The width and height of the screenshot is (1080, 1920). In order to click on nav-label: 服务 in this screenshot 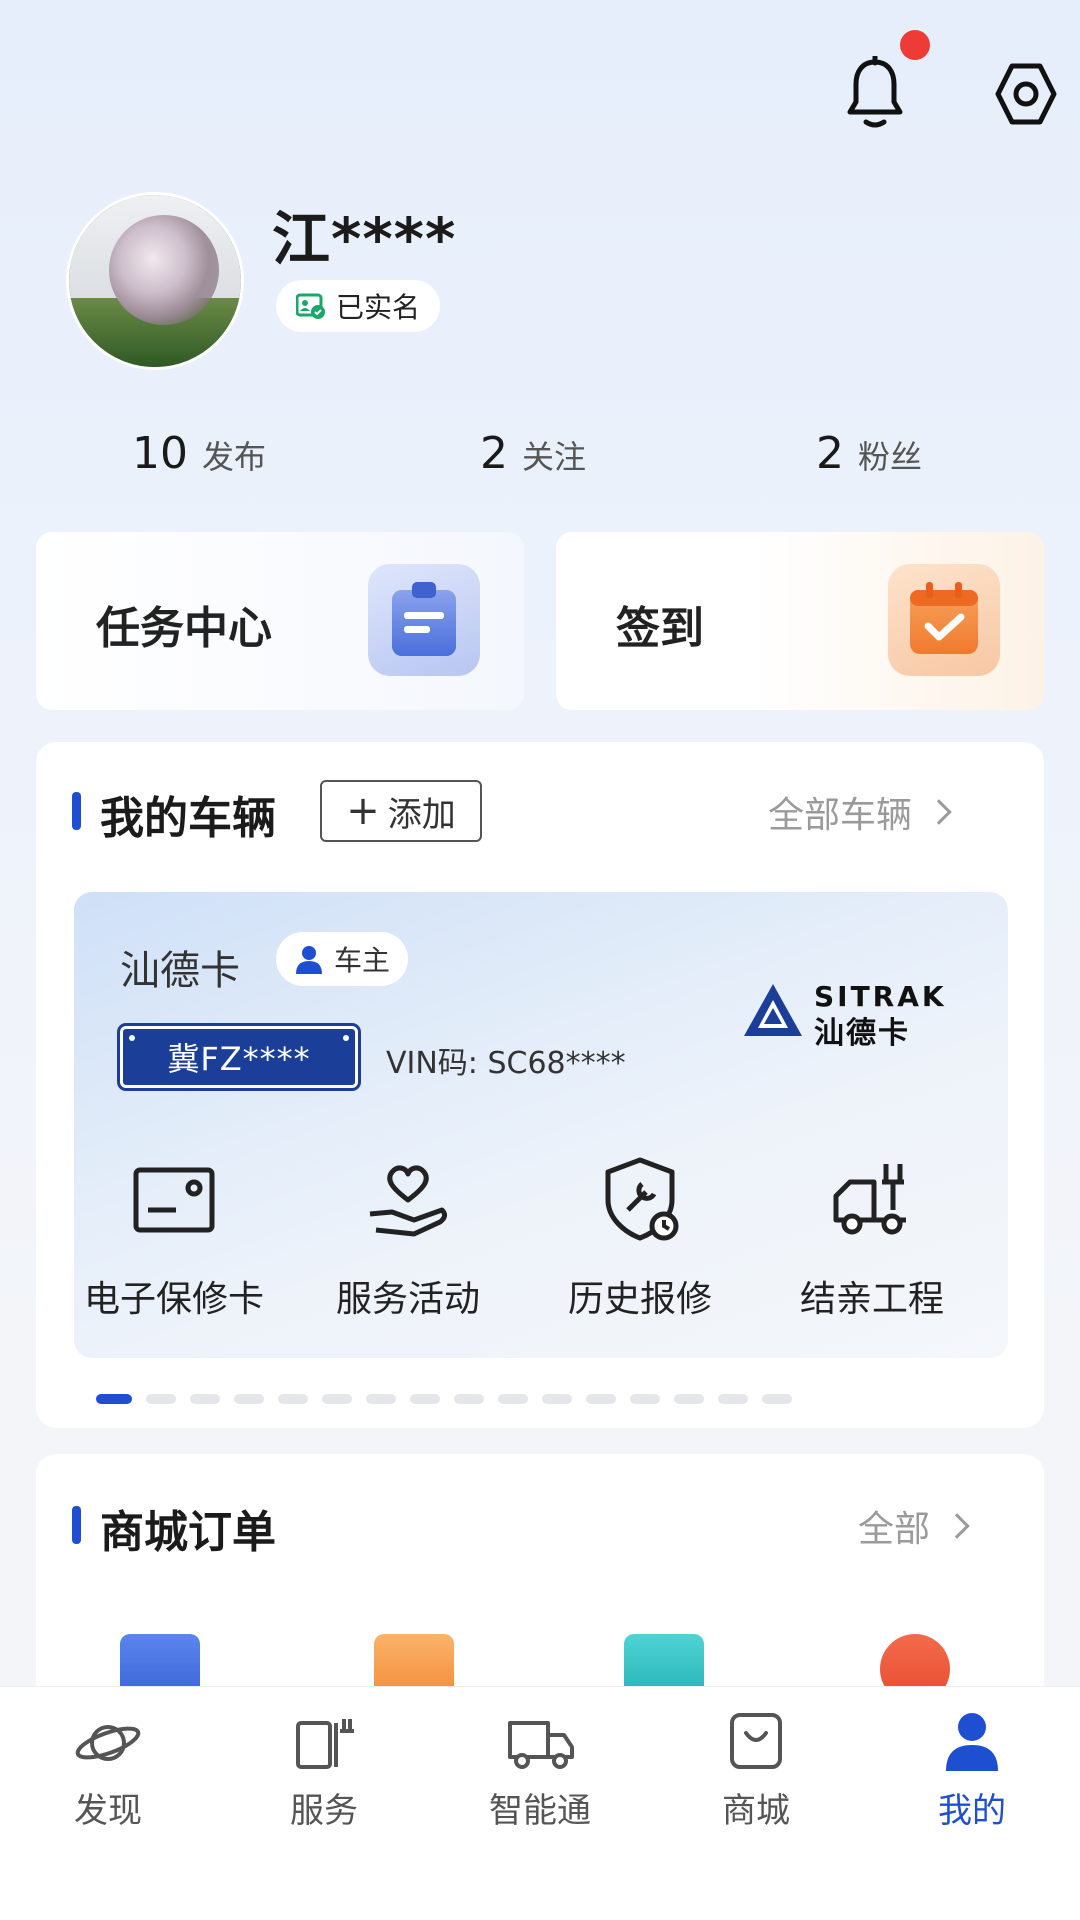, I will do `click(324, 1811)`.